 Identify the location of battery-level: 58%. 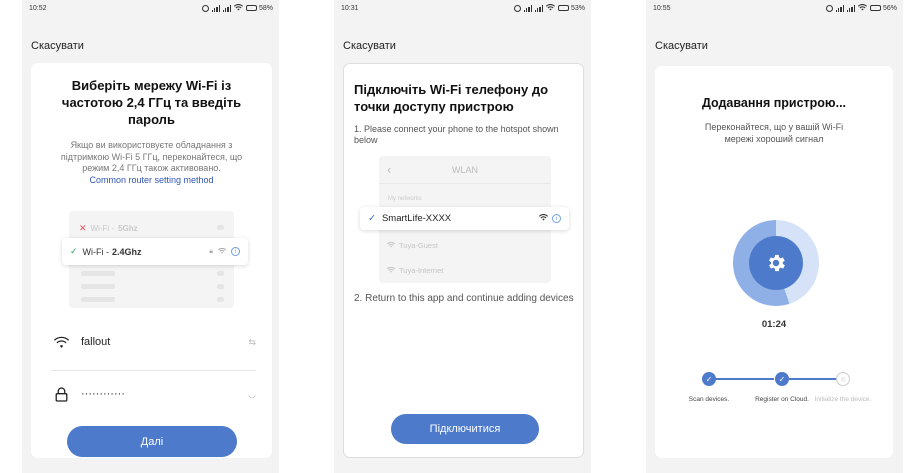
(265, 8).